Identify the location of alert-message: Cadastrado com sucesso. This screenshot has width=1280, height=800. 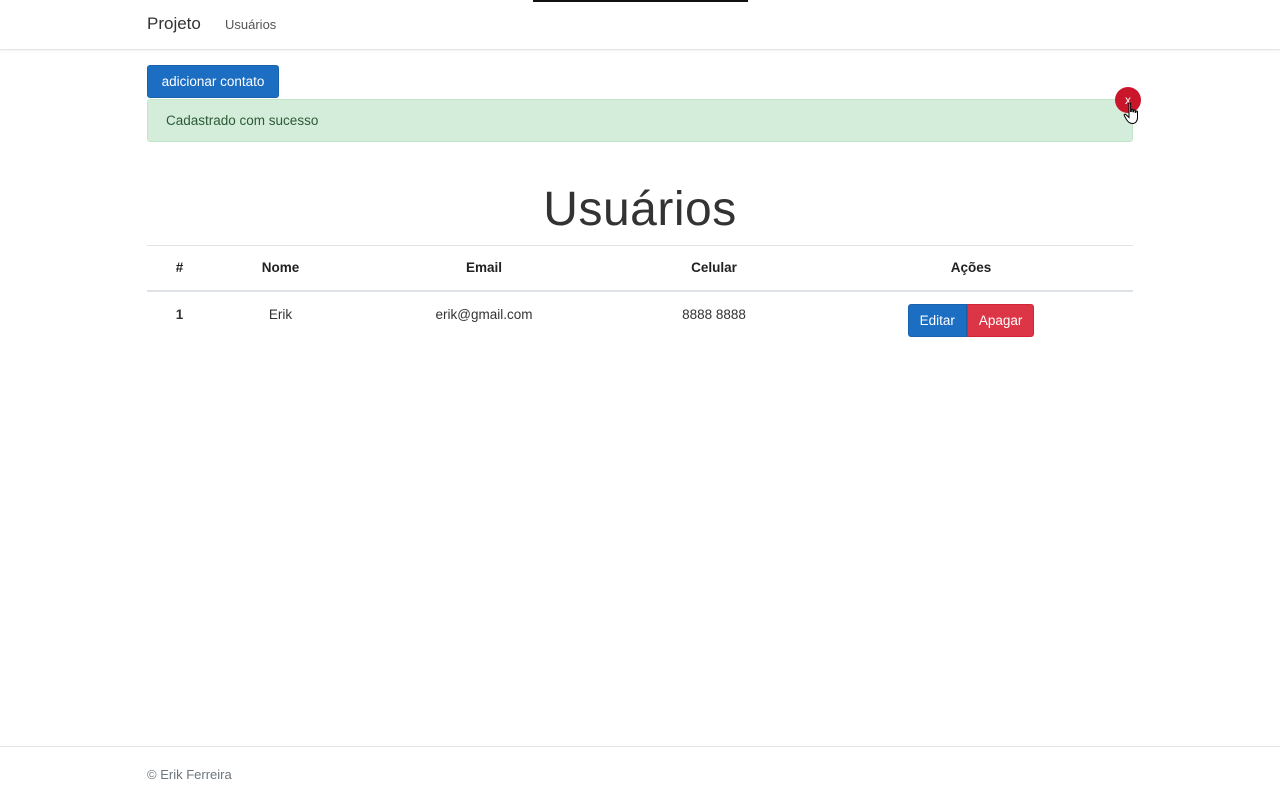
(242, 120).